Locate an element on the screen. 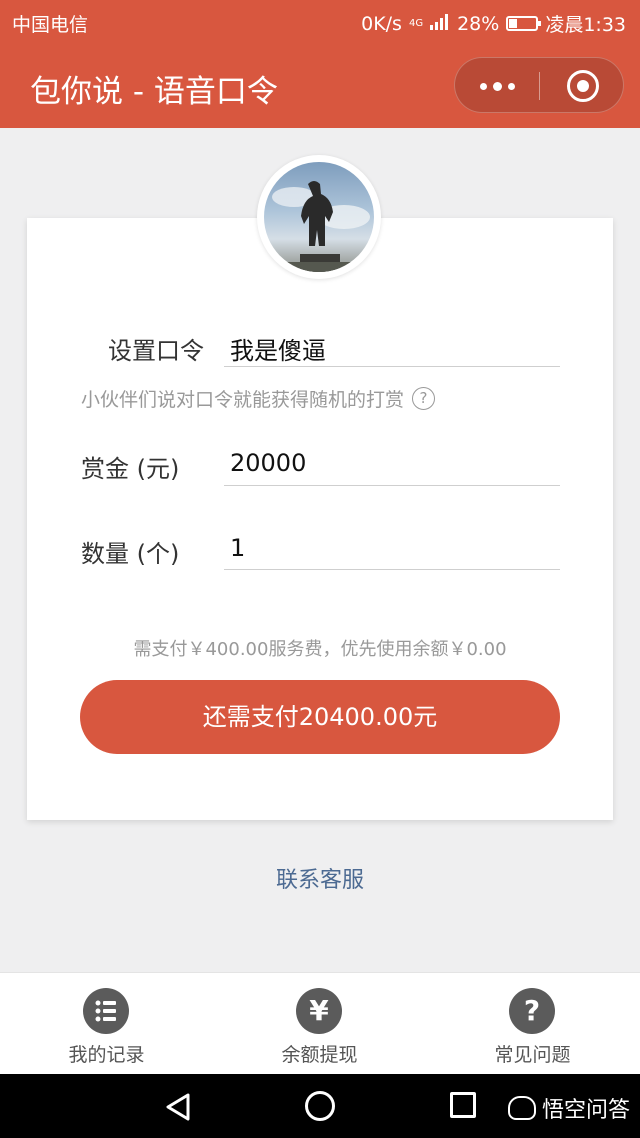  avatar-frame is located at coordinates (319, 217).